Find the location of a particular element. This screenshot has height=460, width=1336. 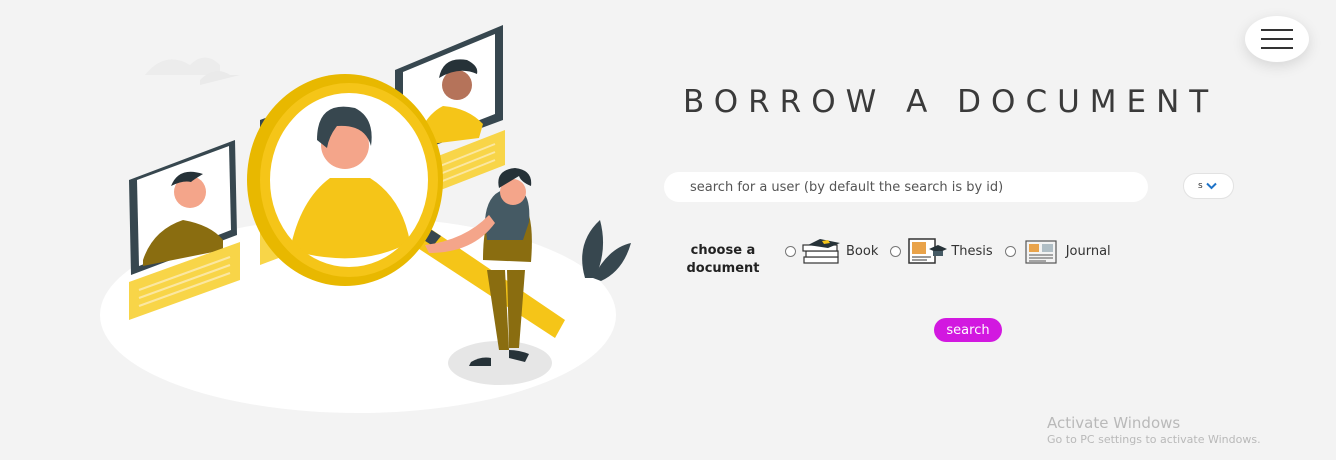

journal-icon is located at coordinates (1041, 252).